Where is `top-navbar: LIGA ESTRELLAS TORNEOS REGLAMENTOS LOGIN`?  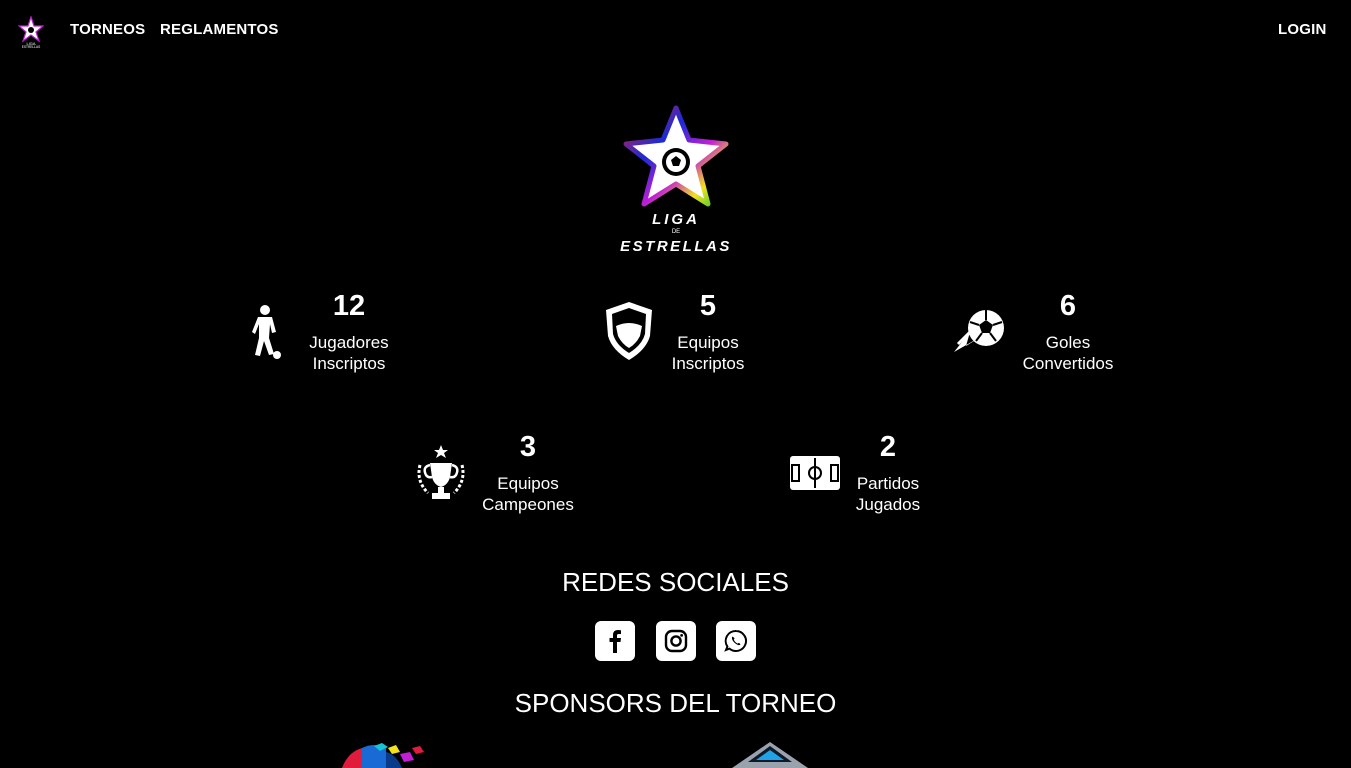
top-navbar: LIGA ESTRELLAS TORNEOS REGLAMENTOS LOGIN is located at coordinates (675, 30).